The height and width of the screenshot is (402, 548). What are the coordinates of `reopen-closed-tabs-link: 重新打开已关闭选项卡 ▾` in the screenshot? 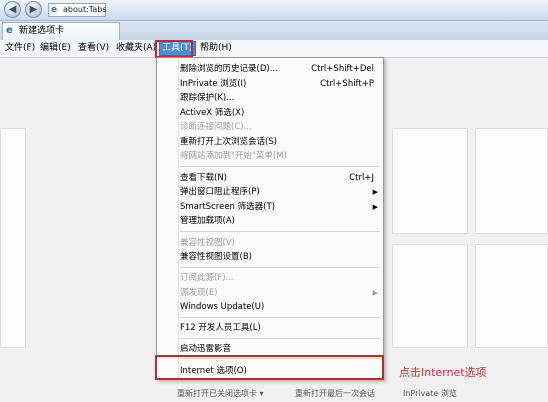 It's located at (220, 393).